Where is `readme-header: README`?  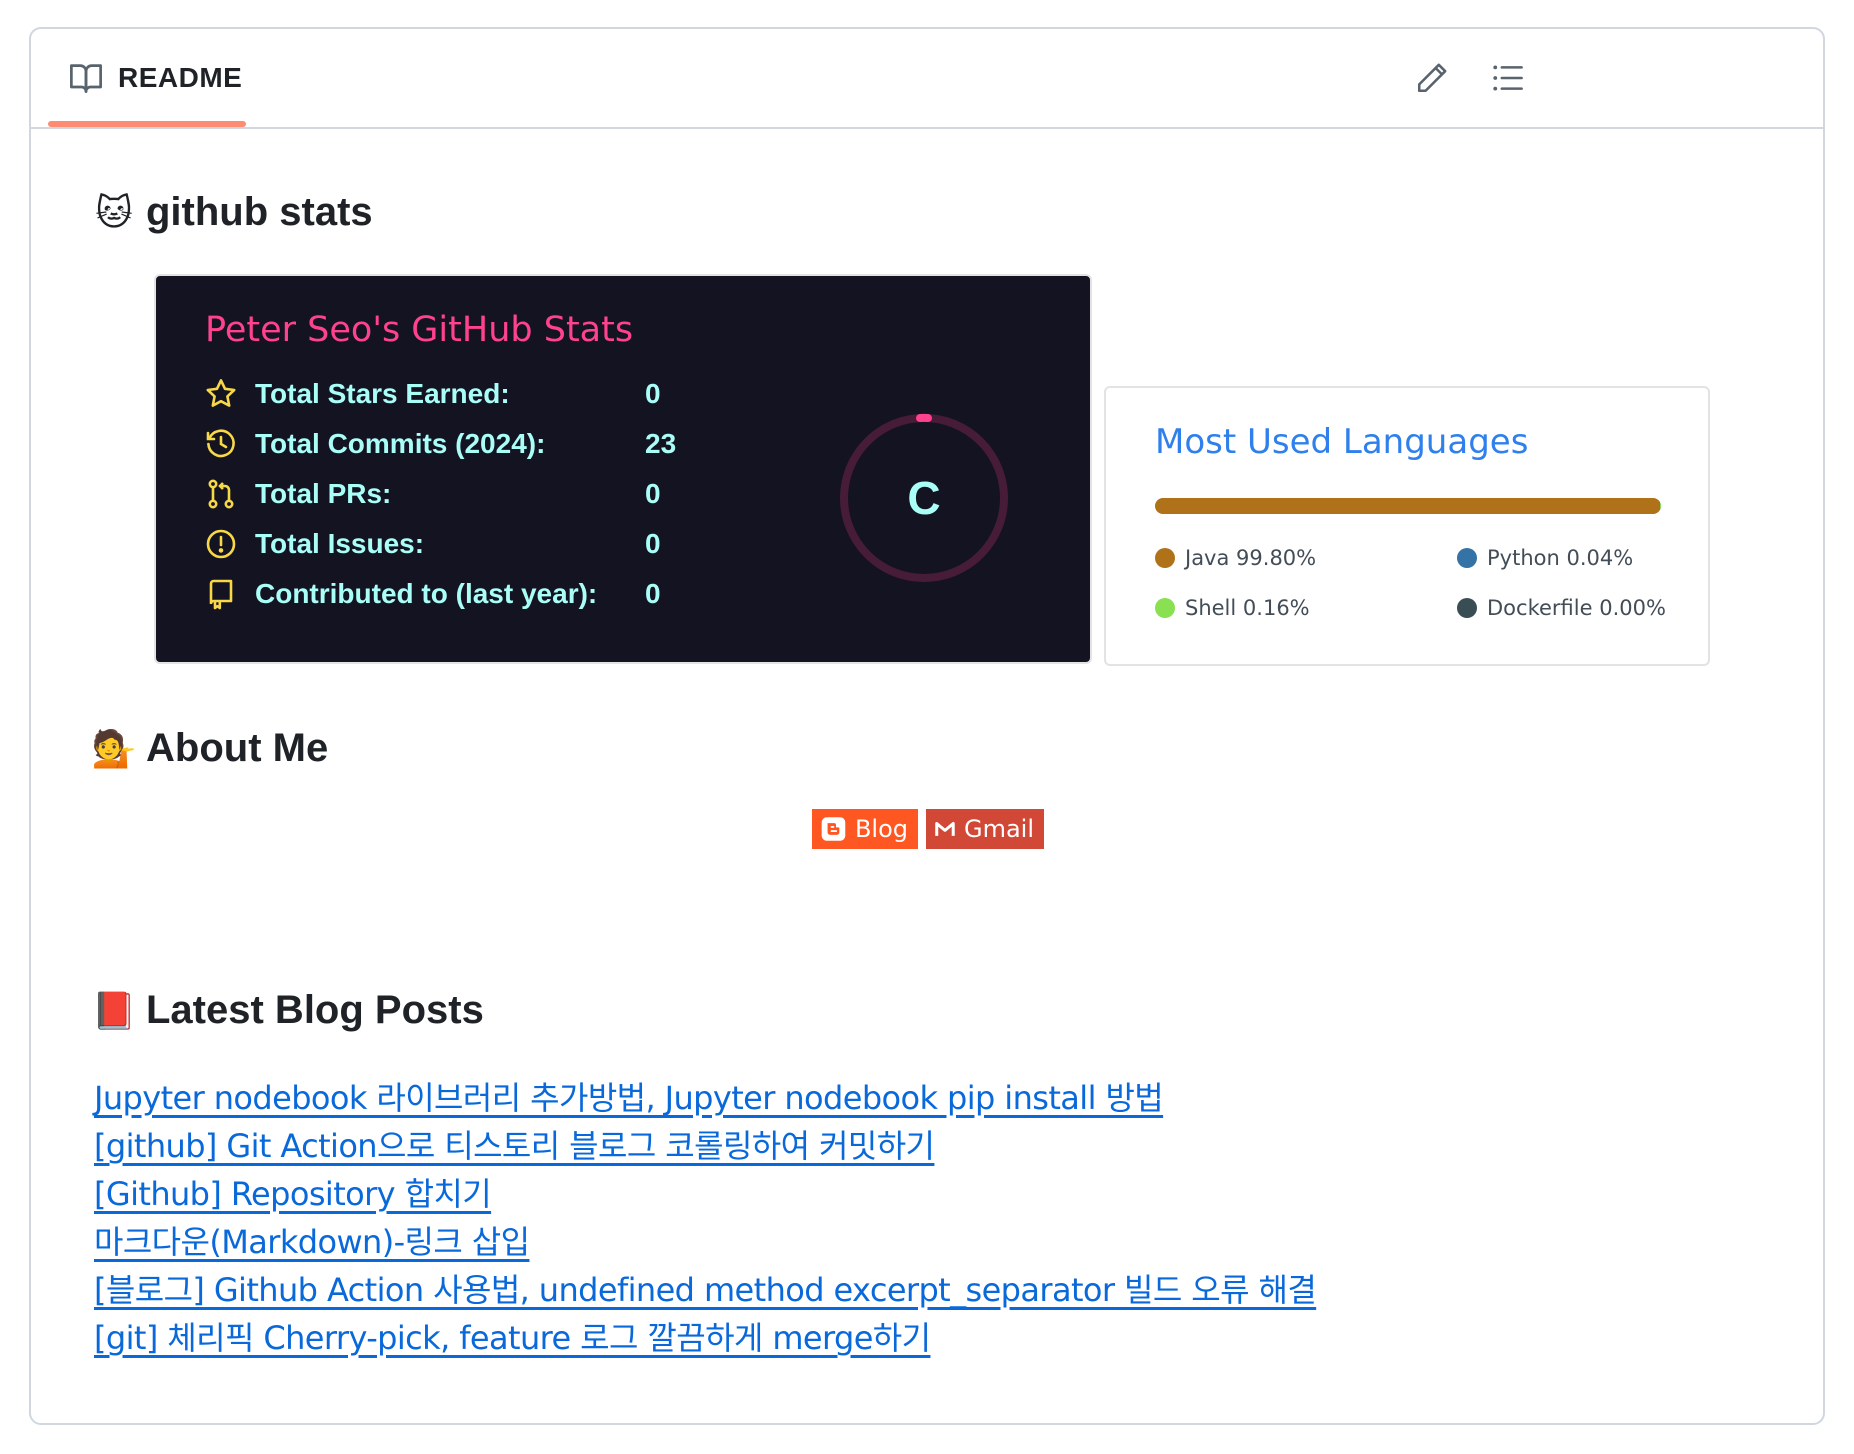 readme-header: README is located at coordinates (927, 79).